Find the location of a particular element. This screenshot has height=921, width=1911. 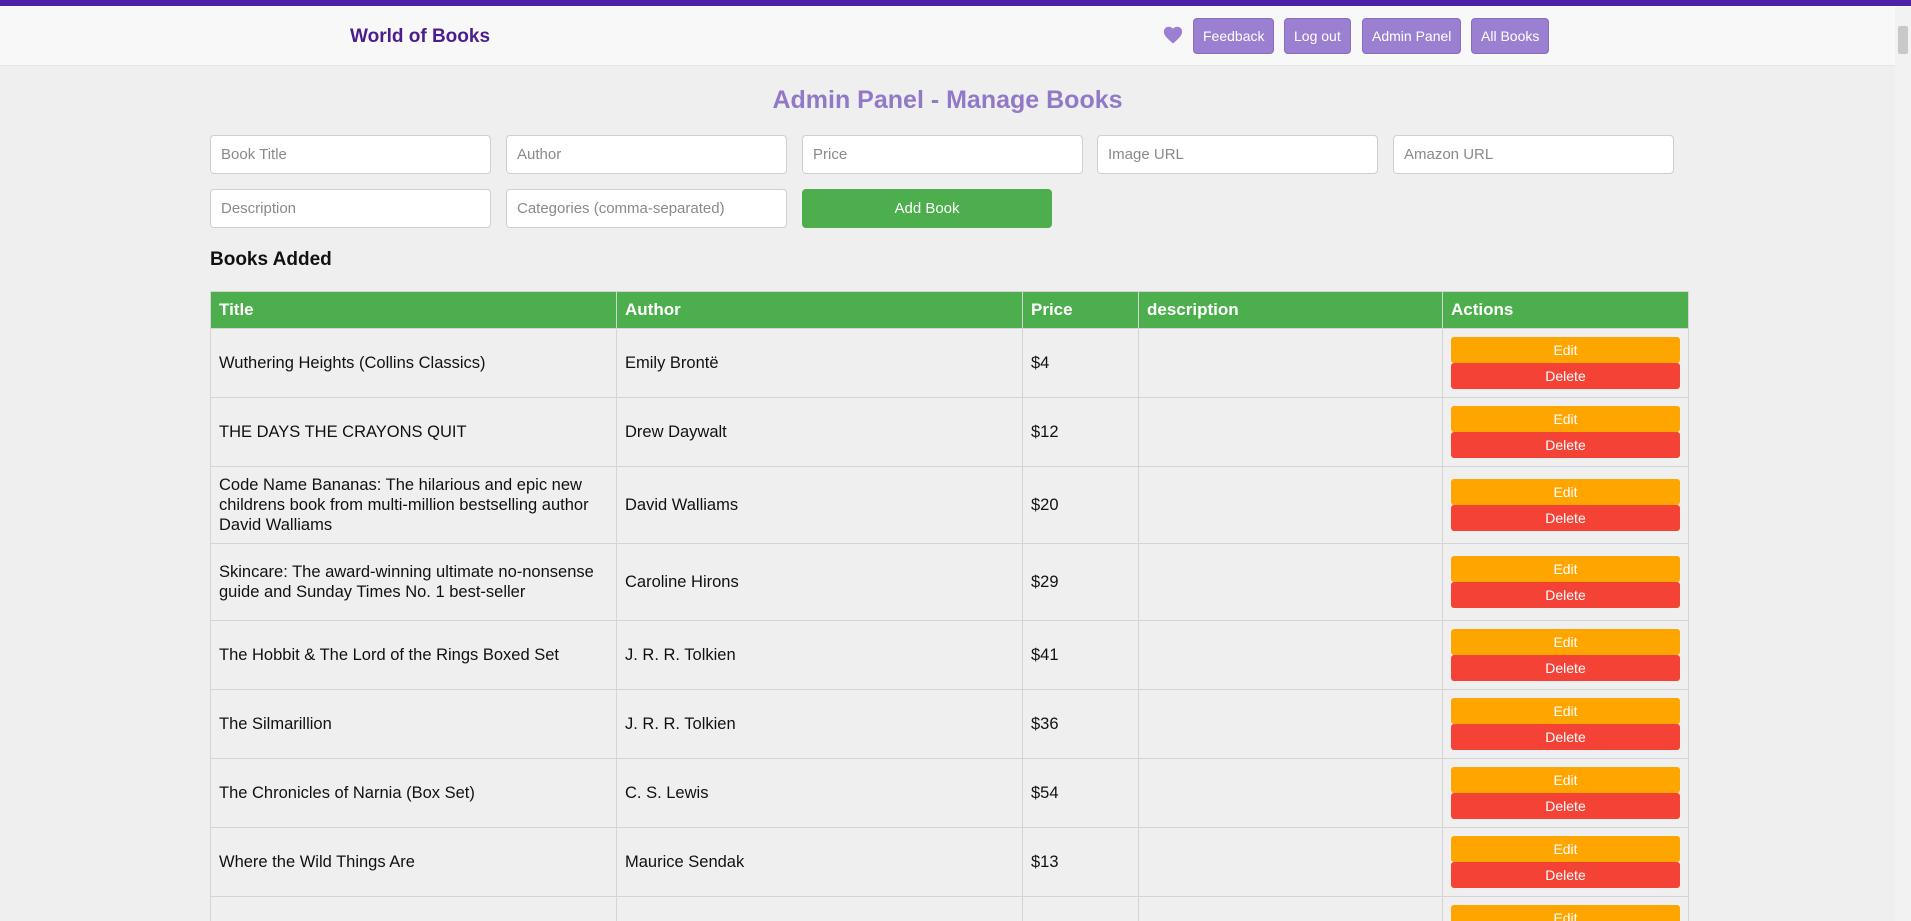

author-input is located at coordinates (646, 154).